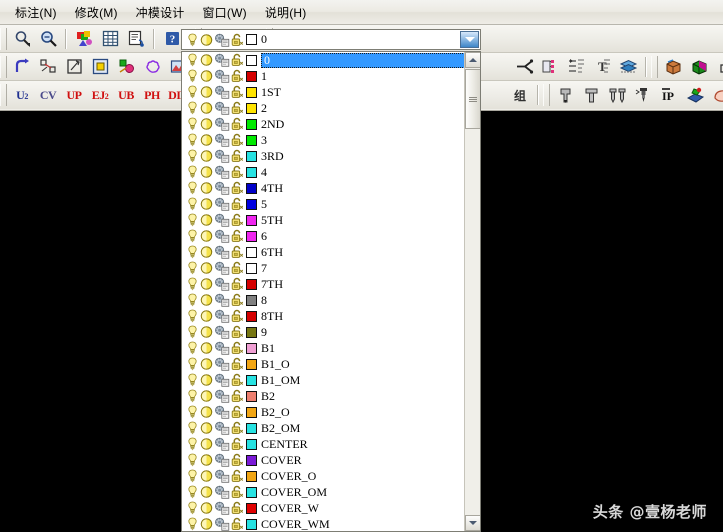 The width and height of the screenshot is (723, 532). I want to click on layer-list-item-cover_o: COVER_O, so click(323, 476).